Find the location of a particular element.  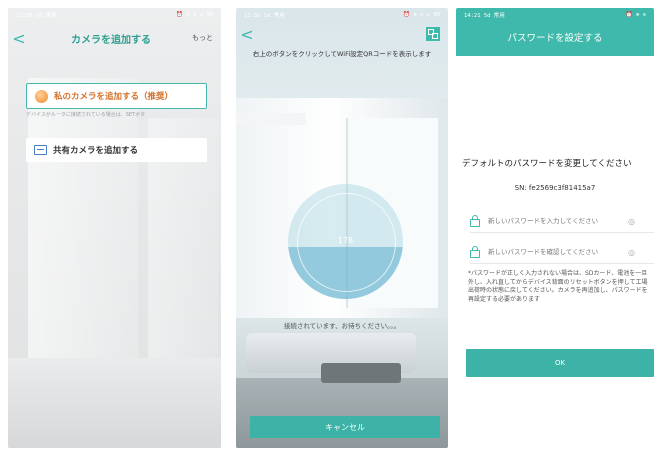

status-time: 14:21 5d 常用 is located at coordinates (484, 15).